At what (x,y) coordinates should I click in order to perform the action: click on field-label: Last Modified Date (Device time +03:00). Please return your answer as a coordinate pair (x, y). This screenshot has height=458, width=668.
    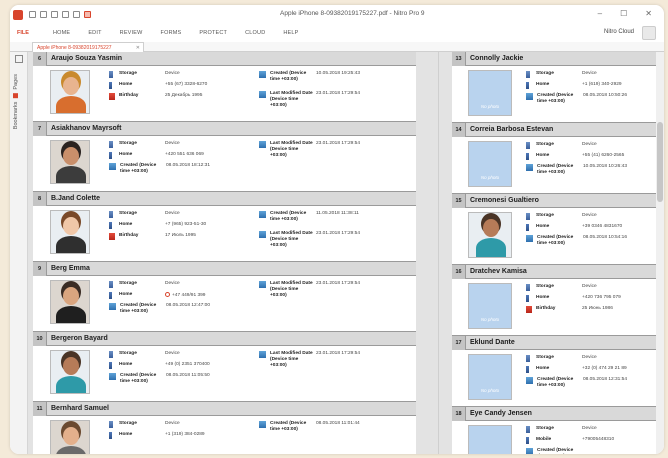
    Looking at the image, I should click on (291, 99).